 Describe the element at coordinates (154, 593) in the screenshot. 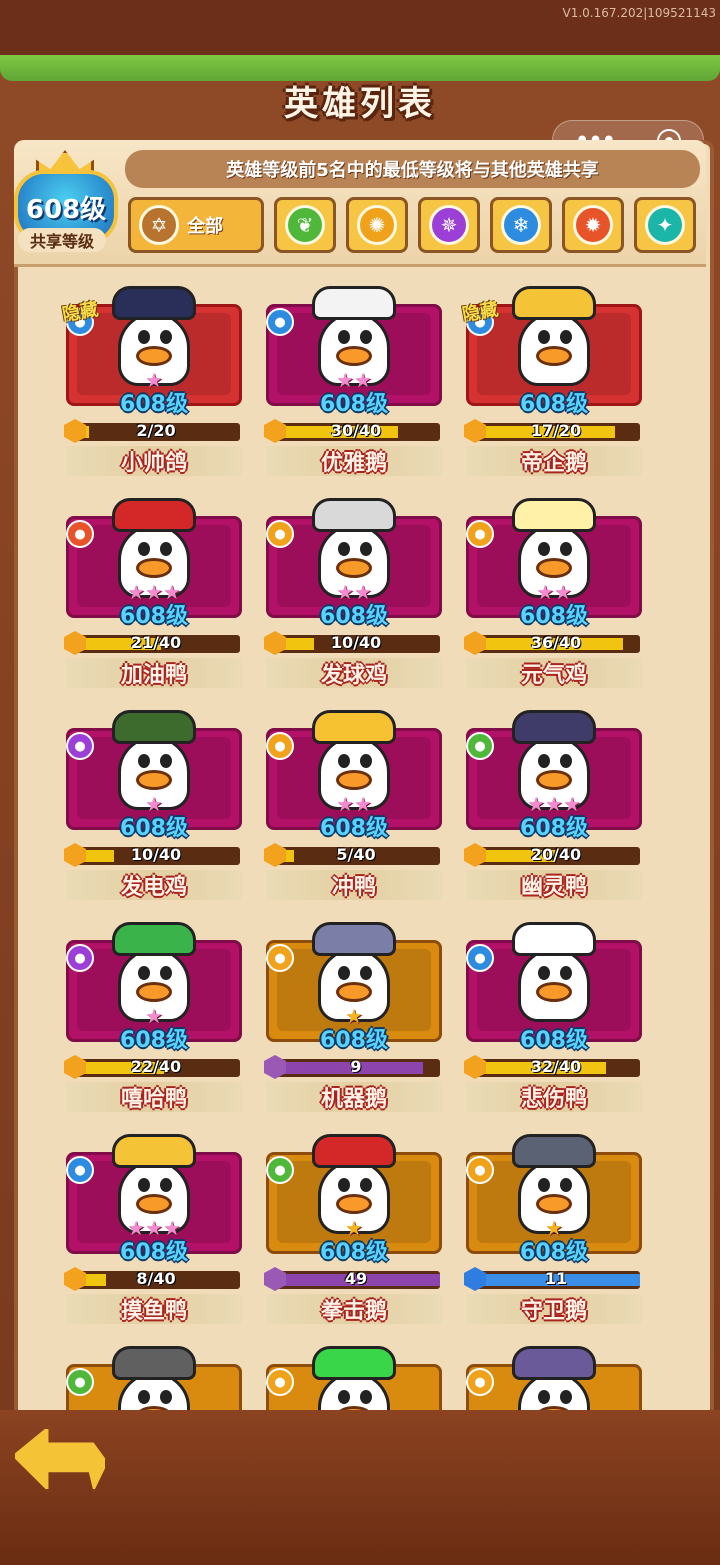

I see `hero-card: ● ★★★ 608级 21/40 加油鸭` at that location.